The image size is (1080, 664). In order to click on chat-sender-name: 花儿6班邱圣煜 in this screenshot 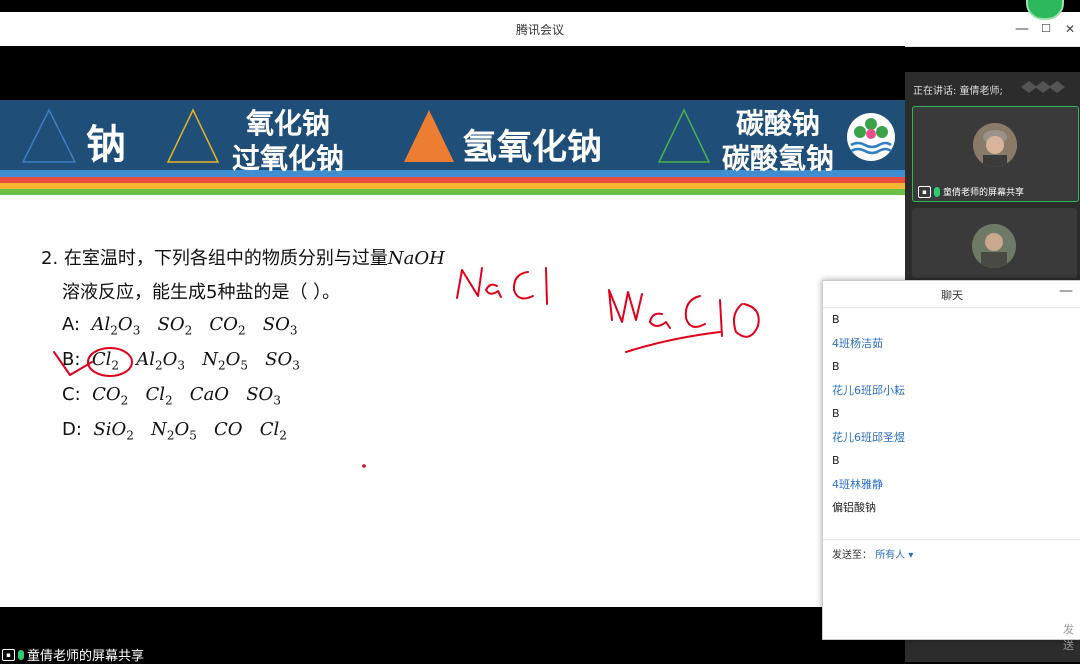, I will do `click(868, 437)`.